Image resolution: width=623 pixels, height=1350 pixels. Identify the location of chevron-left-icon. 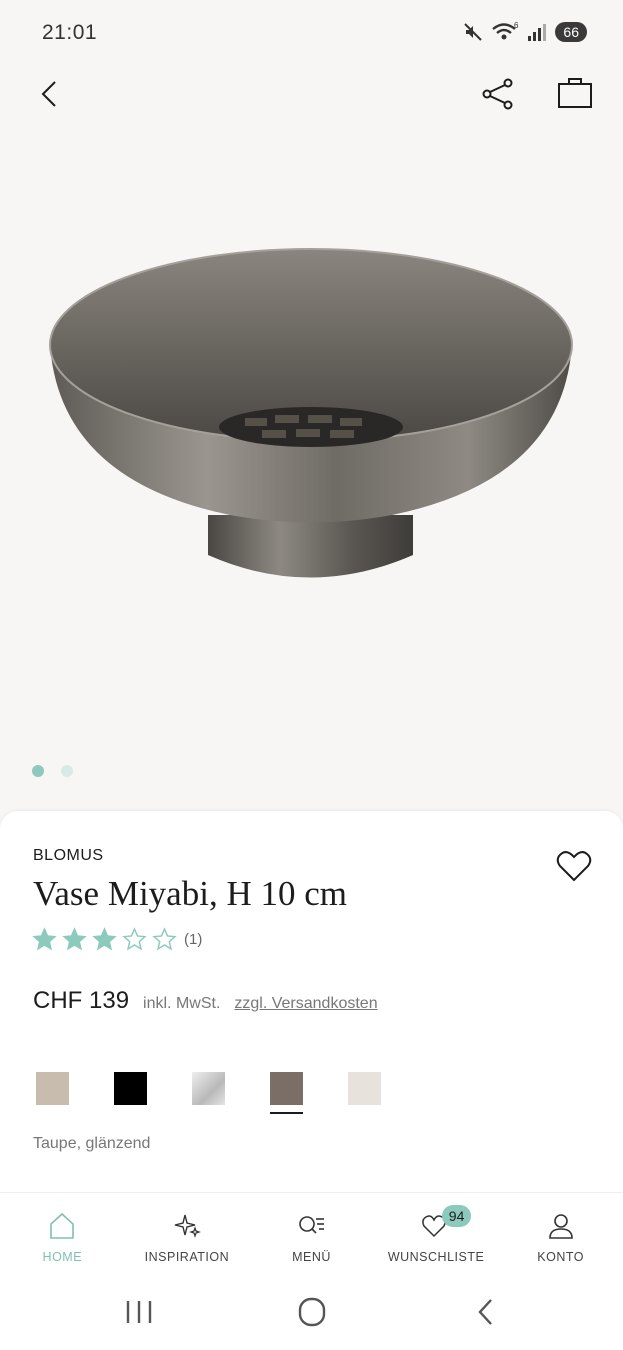
(48, 94).